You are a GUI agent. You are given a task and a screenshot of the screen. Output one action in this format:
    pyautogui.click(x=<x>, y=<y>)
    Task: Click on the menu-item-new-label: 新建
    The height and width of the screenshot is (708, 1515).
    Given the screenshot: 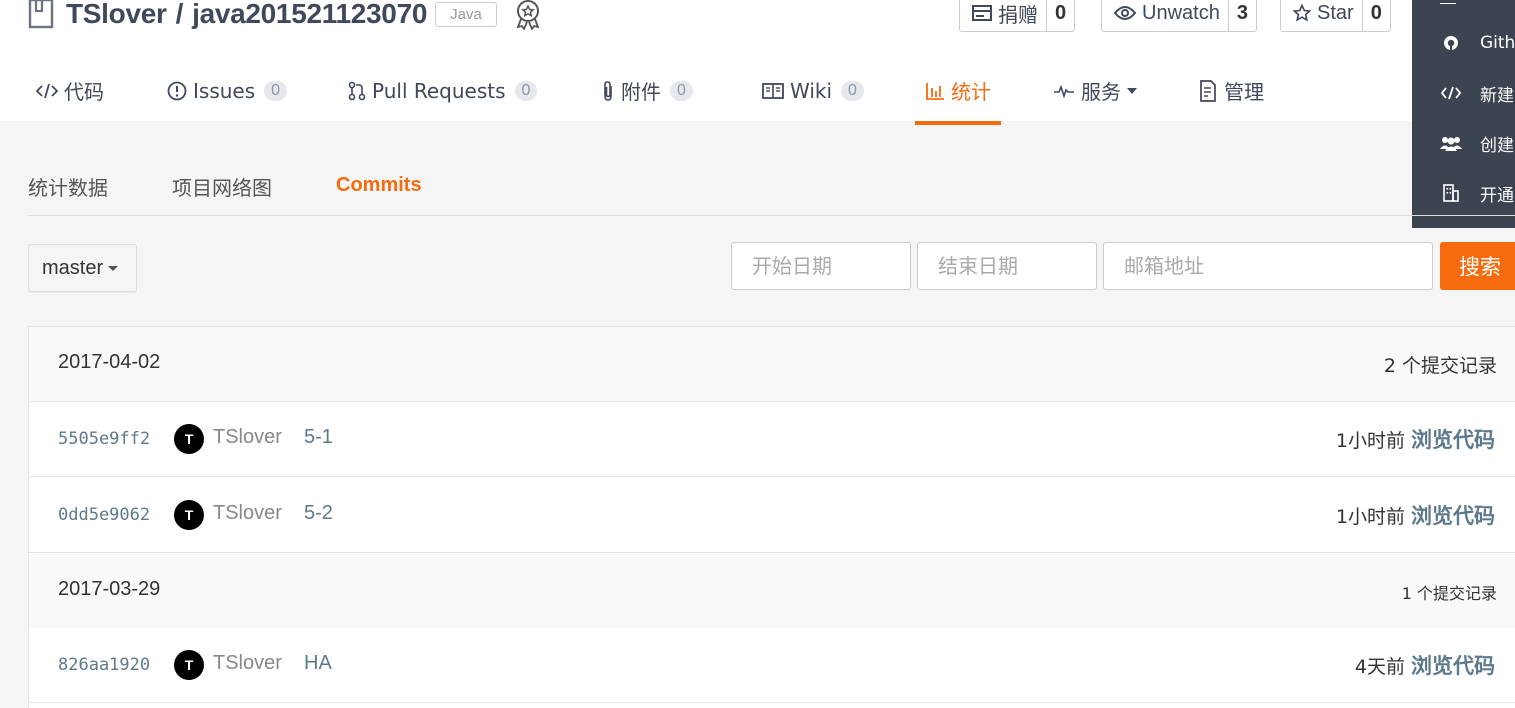 What is the action you would take?
    pyautogui.click(x=1497, y=95)
    